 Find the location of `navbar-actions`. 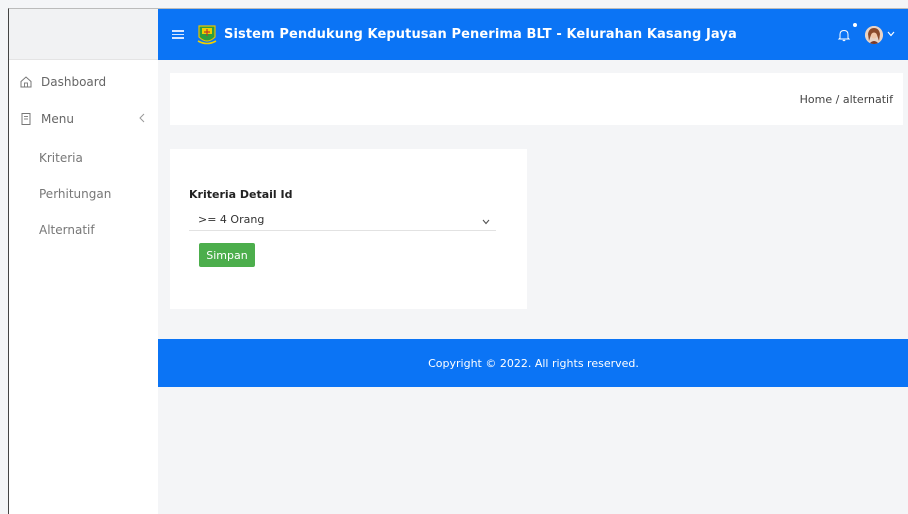

navbar-actions is located at coordinates (866, 33).